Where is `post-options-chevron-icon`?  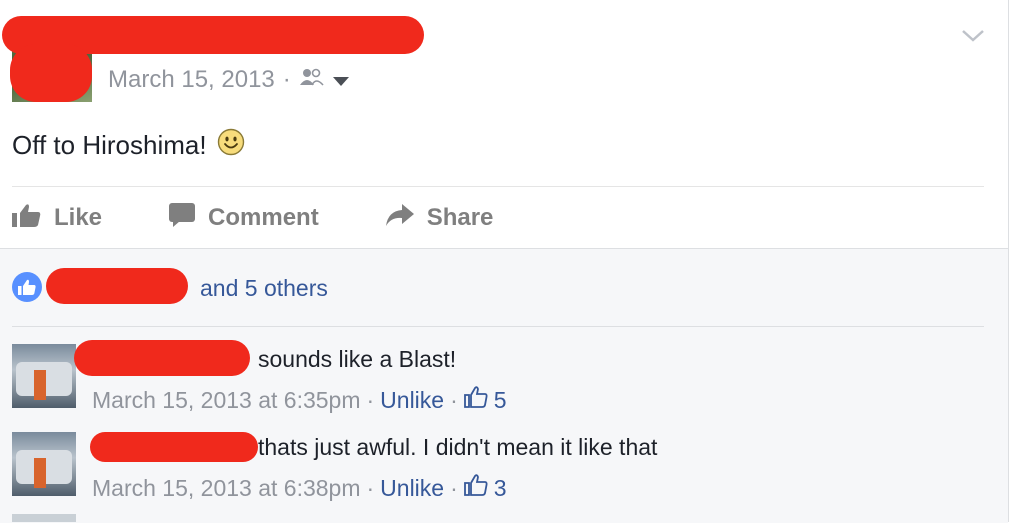
post-options-chevron-icon is located at coordinates (973, 36).